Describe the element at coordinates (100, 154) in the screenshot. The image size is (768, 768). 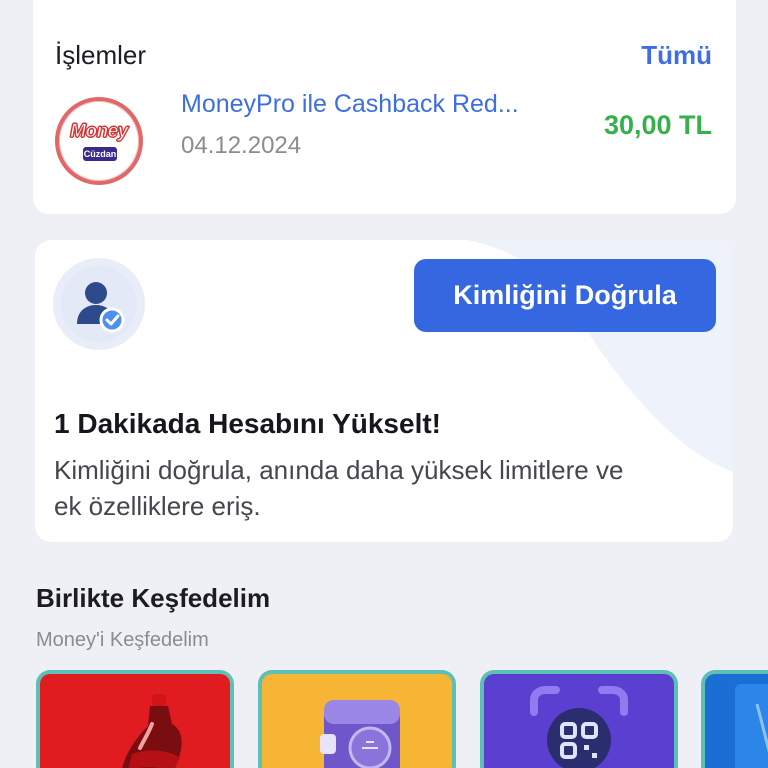
I see `logo-subtext: Cüzdan` at that location.